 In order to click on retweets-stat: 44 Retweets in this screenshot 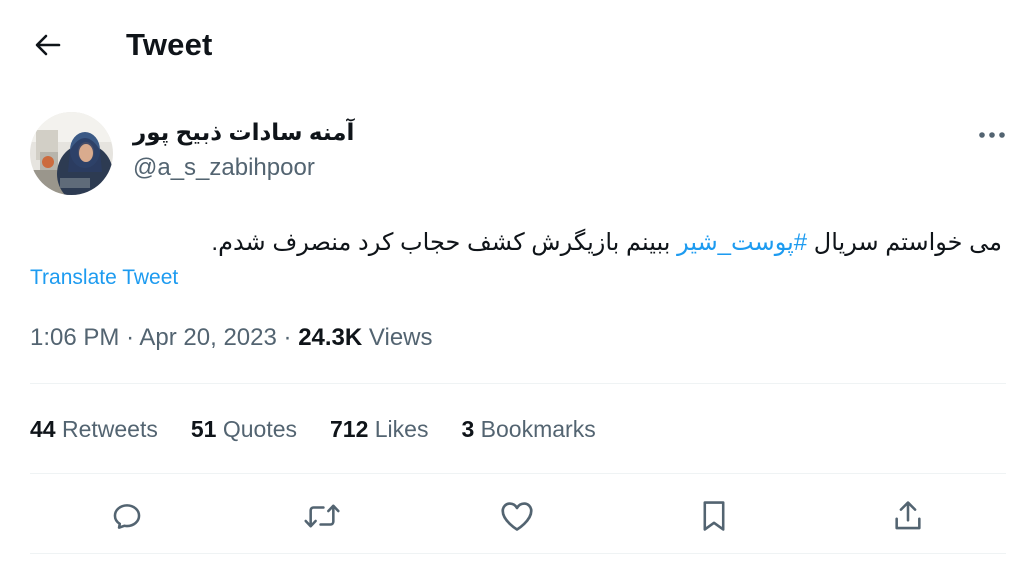, I will do `click(94, 429)`.